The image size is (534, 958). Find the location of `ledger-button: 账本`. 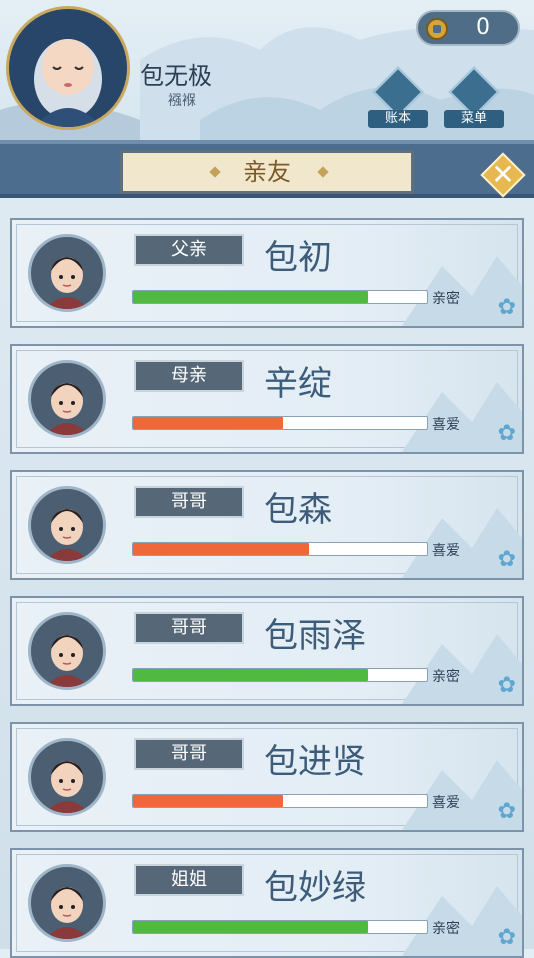

ledger-button: 账本 is located at coordinates (398, 98).